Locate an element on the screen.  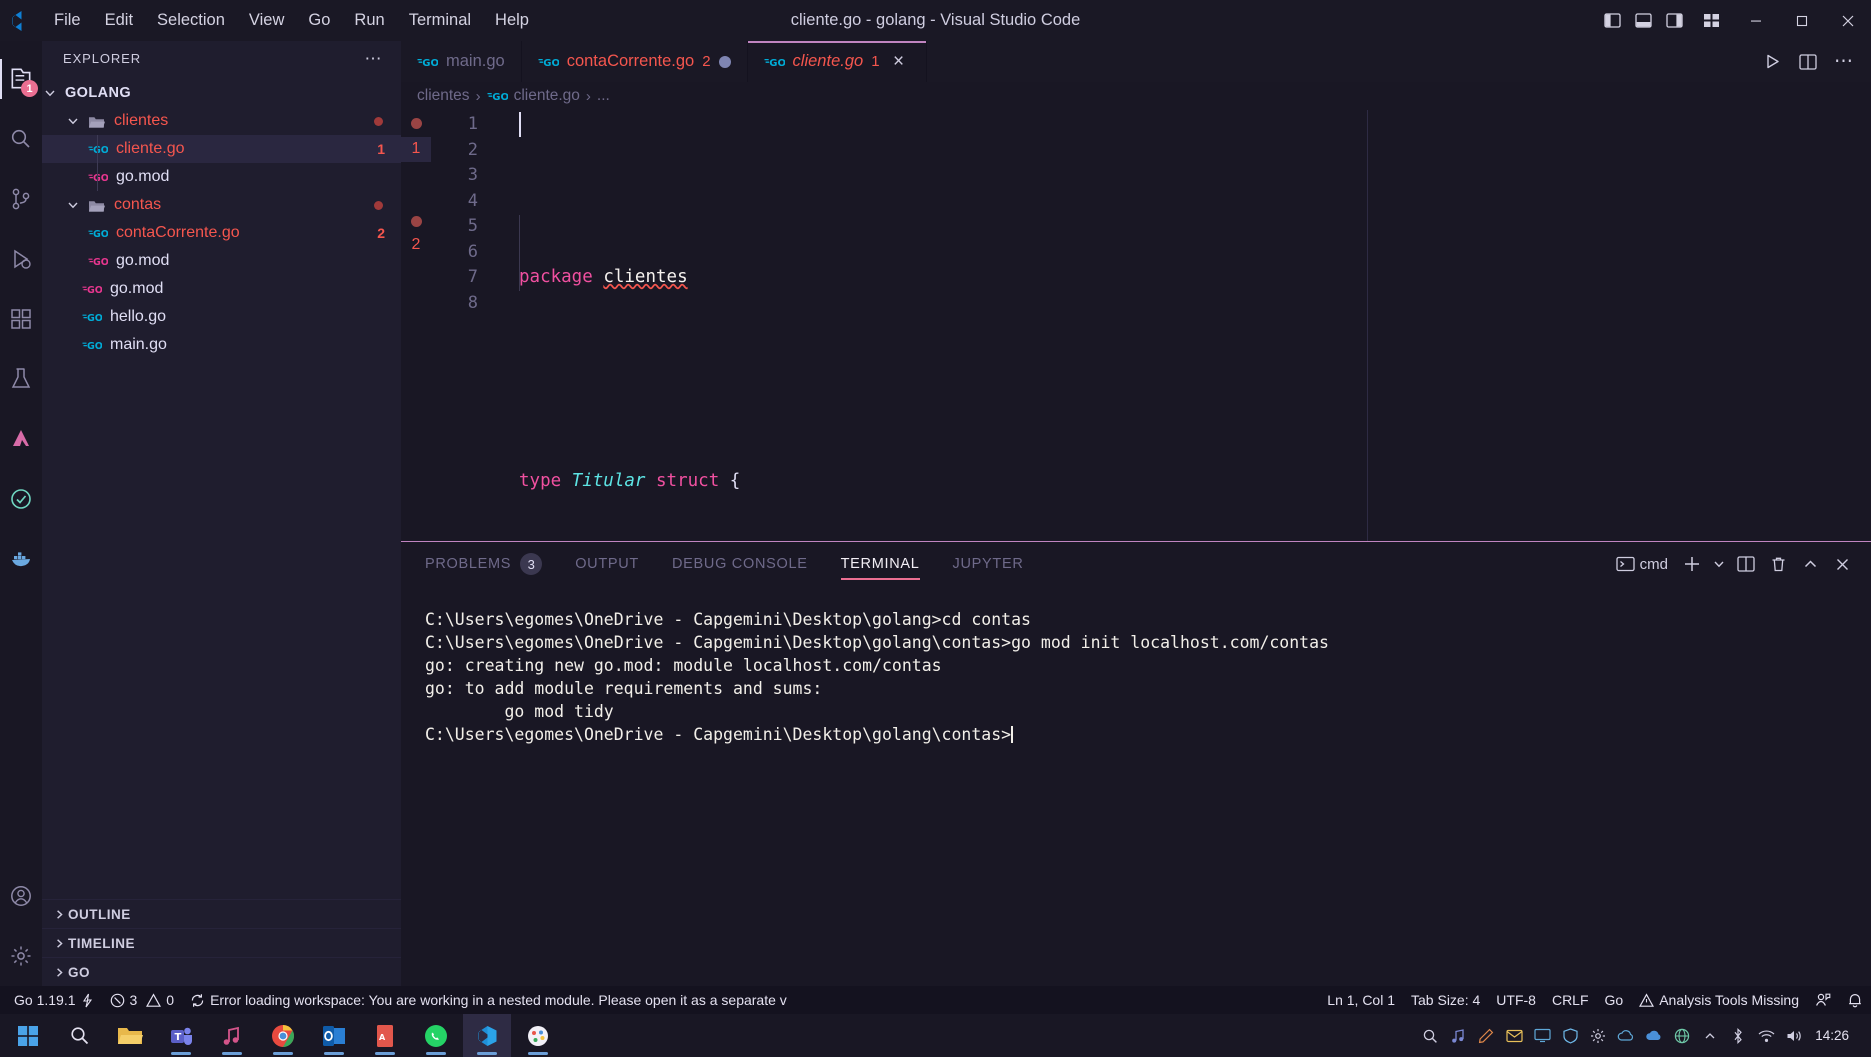
activity-search is located at coordinates (21, 139).